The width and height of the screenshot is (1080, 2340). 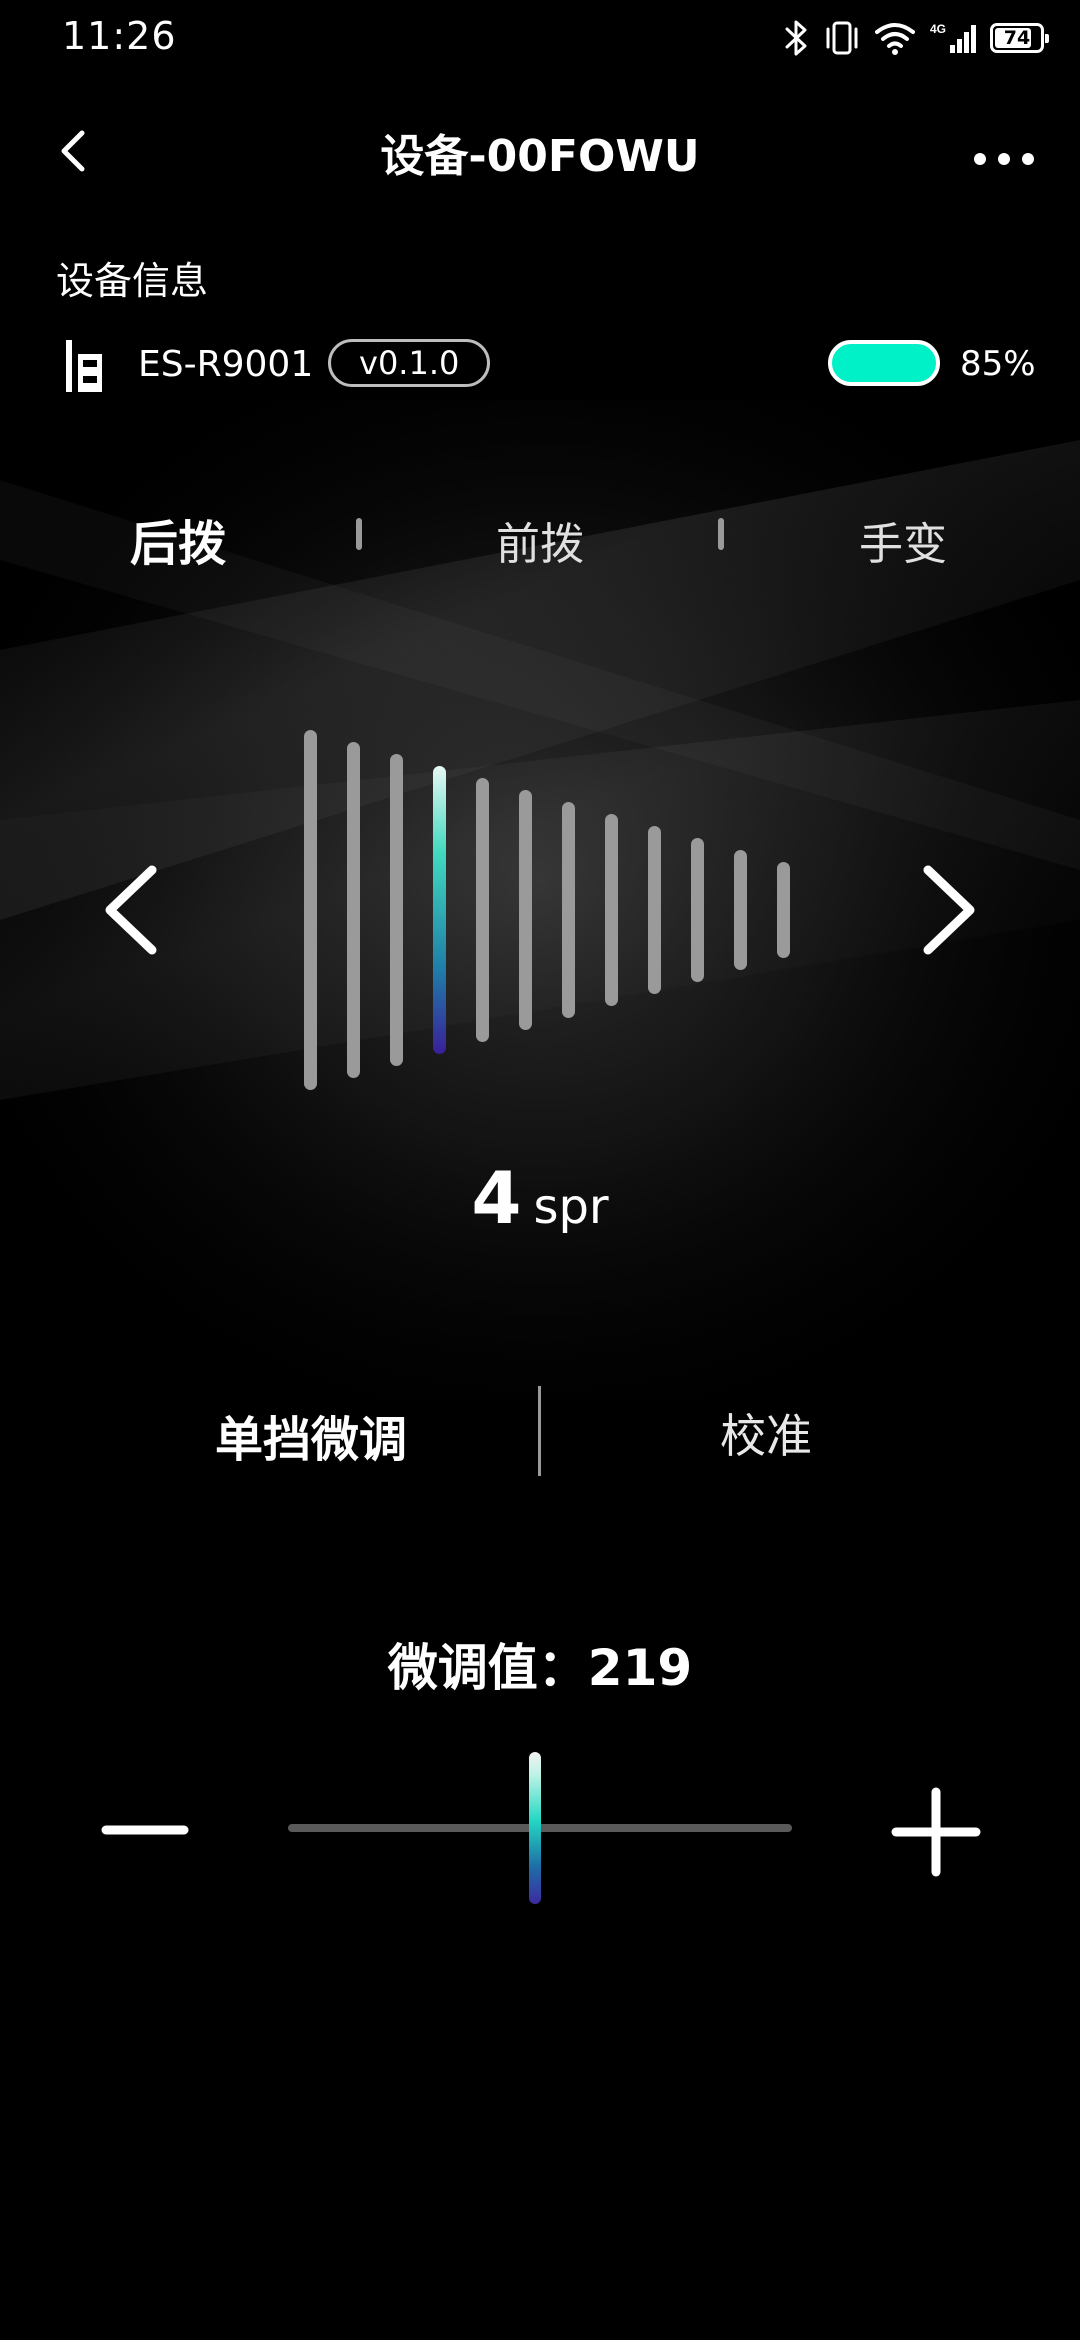 What do you see at coordinates (1017, 38) in the screenshot?
I see `status-battery-level: 74` at bounding box center [1017, 38].